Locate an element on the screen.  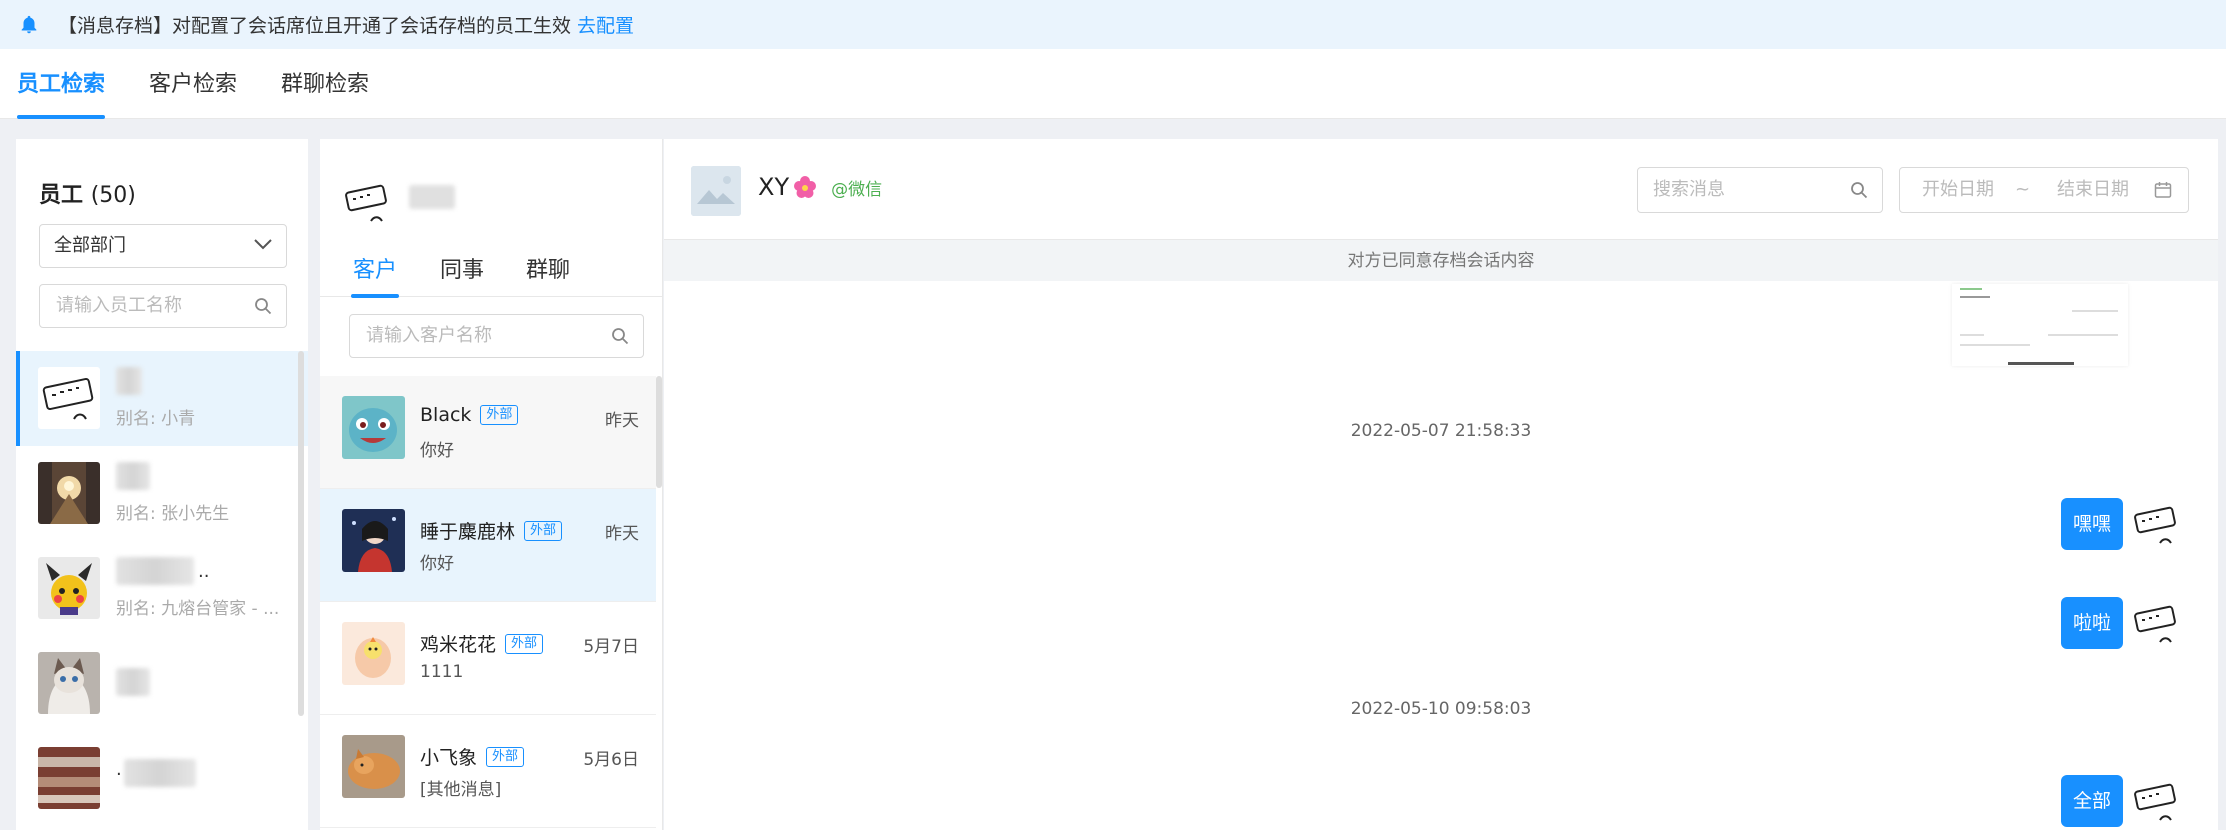
customer-name: 睡于麋鹿林 外部 is located at coordinates (491, 530).